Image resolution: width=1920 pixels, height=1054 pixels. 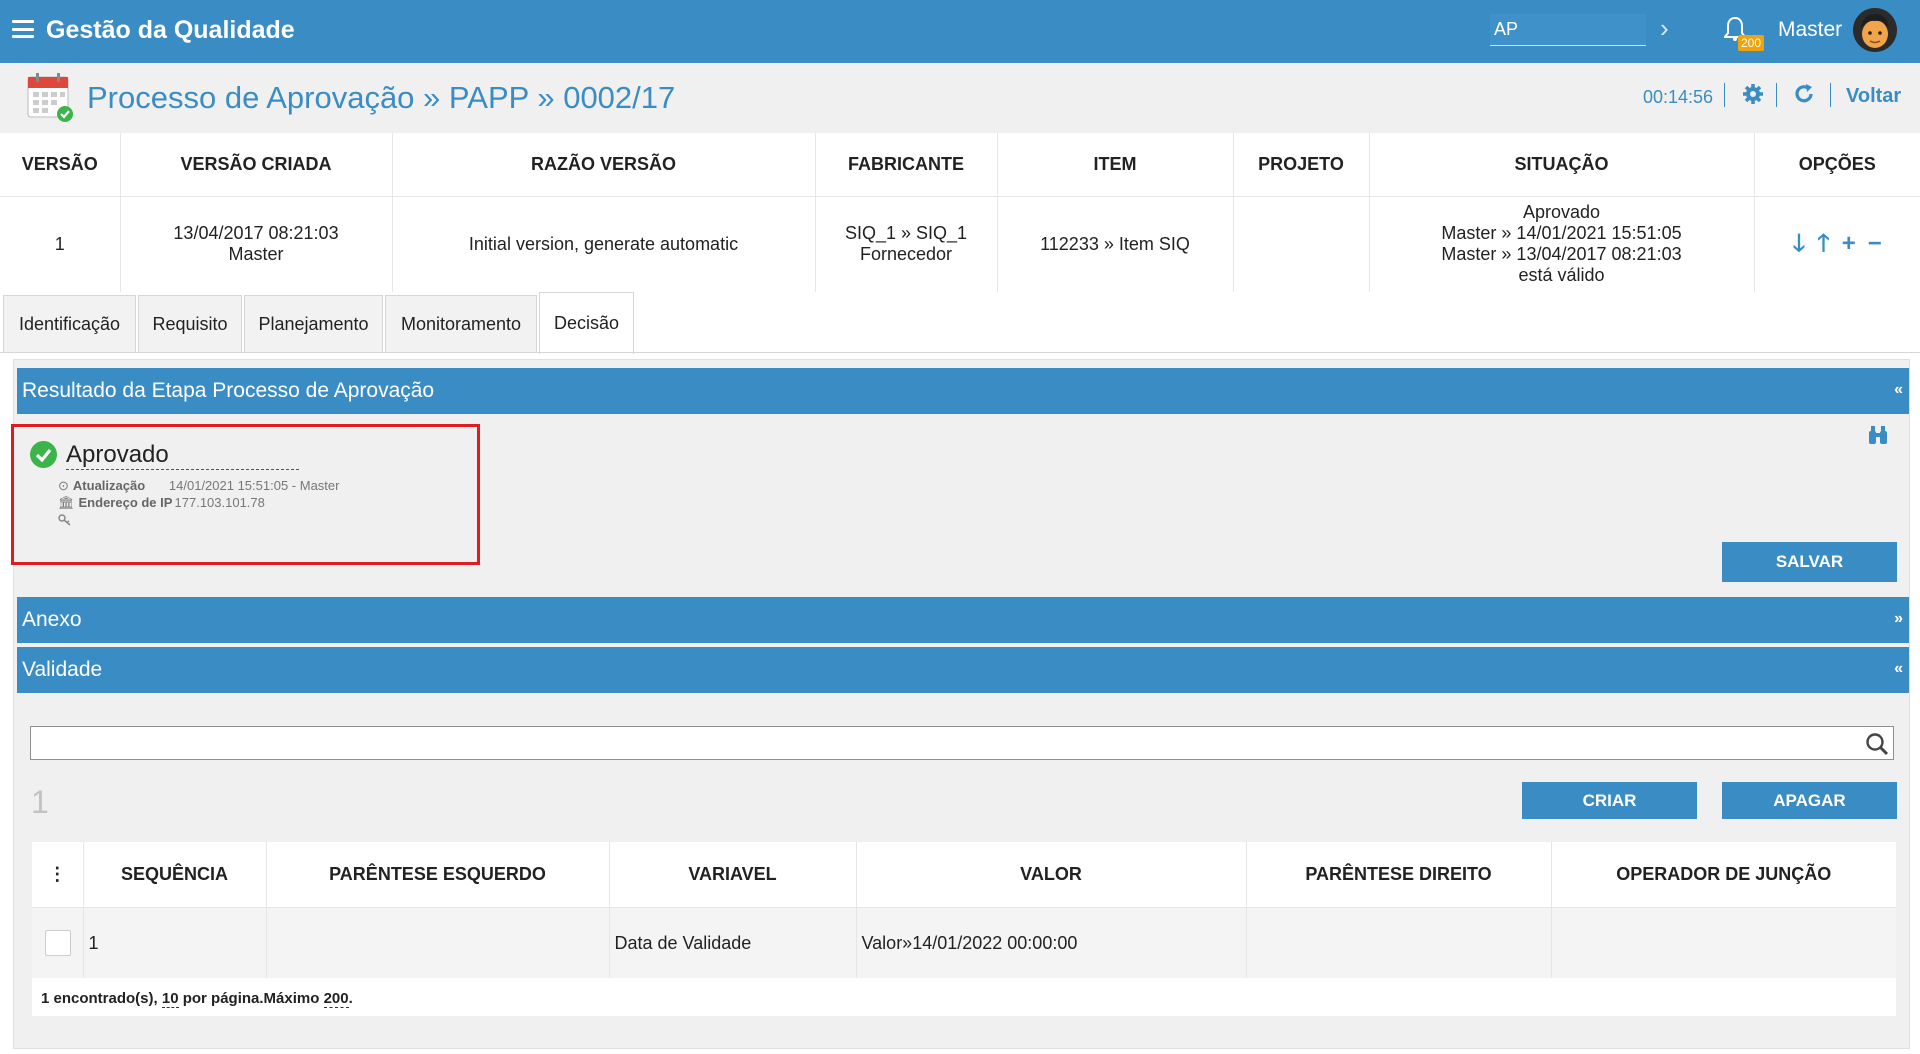 What do you see at coordinates (906, 165) in the screenshot?
I see `column-header: FABRICANTE` at bounding box center [906, 165].